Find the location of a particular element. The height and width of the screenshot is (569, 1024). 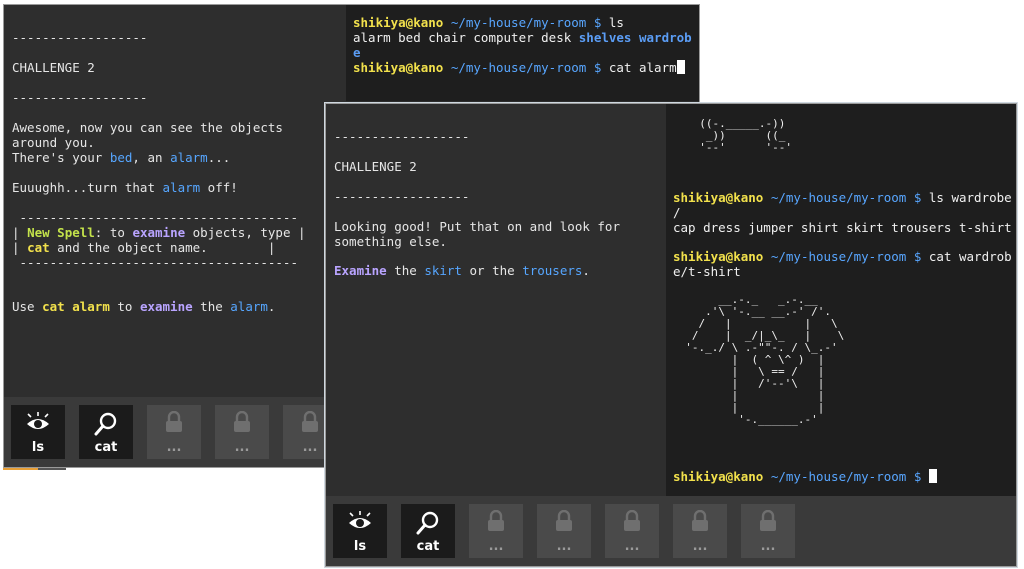

terminal-line: e/t-shirt is located at coordinates (707, 271).